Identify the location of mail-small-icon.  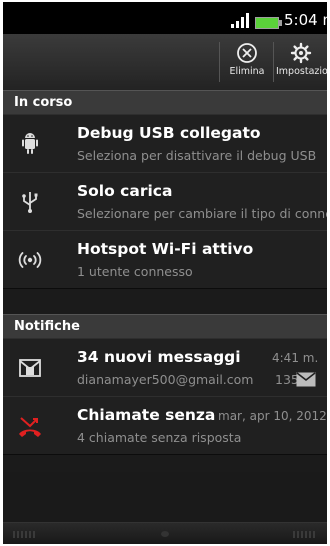
(306, 379).